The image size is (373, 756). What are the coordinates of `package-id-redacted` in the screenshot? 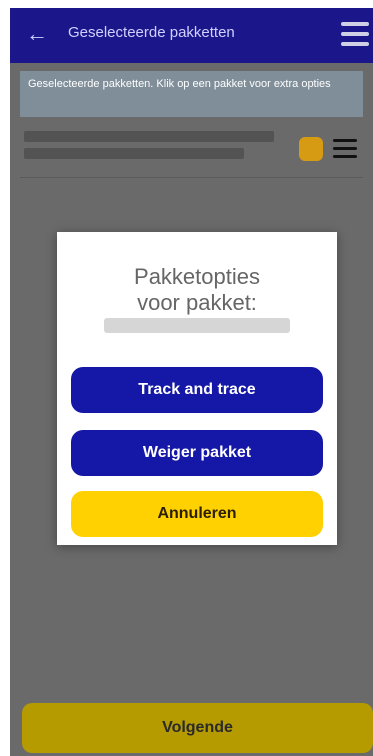 It's located at (197, 325).